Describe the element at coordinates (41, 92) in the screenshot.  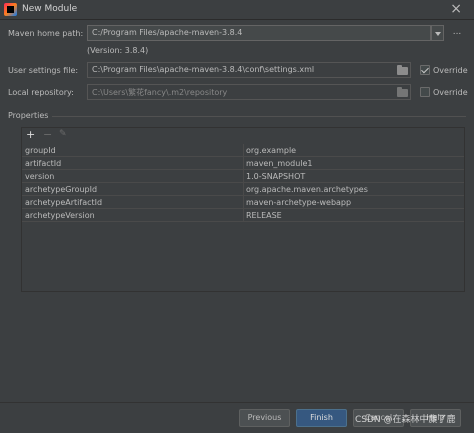
I see `local-repository-label: Local repository:` at that location.